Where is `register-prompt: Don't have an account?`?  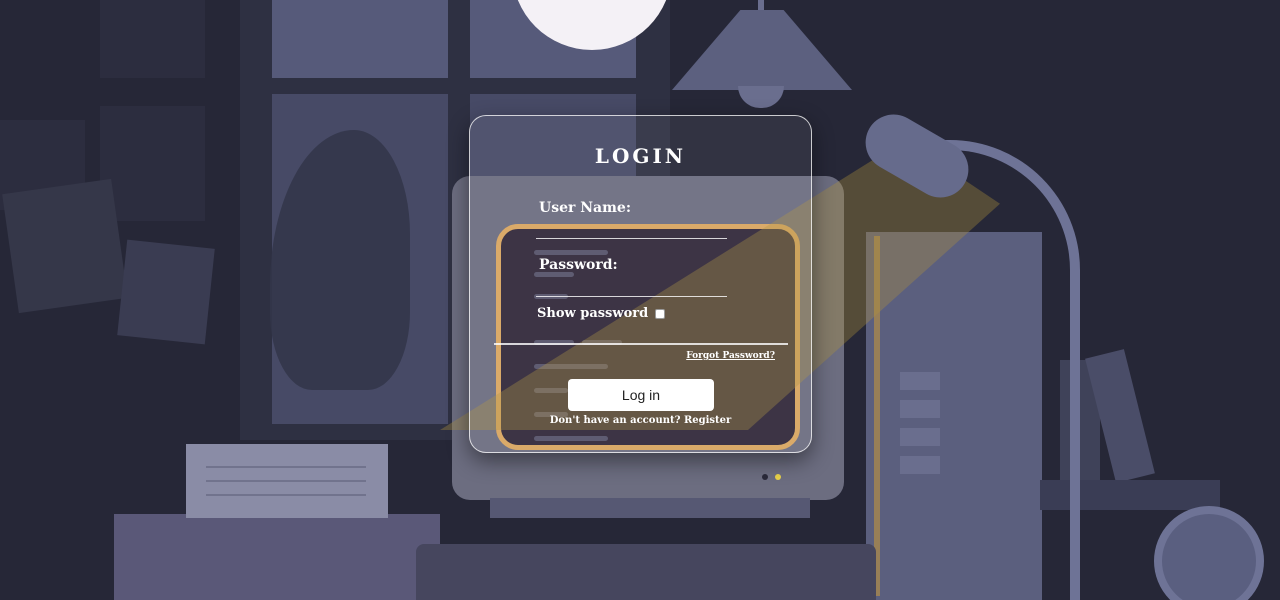
register-prompt: Don't have an account? is located at coordinates (615, 420).